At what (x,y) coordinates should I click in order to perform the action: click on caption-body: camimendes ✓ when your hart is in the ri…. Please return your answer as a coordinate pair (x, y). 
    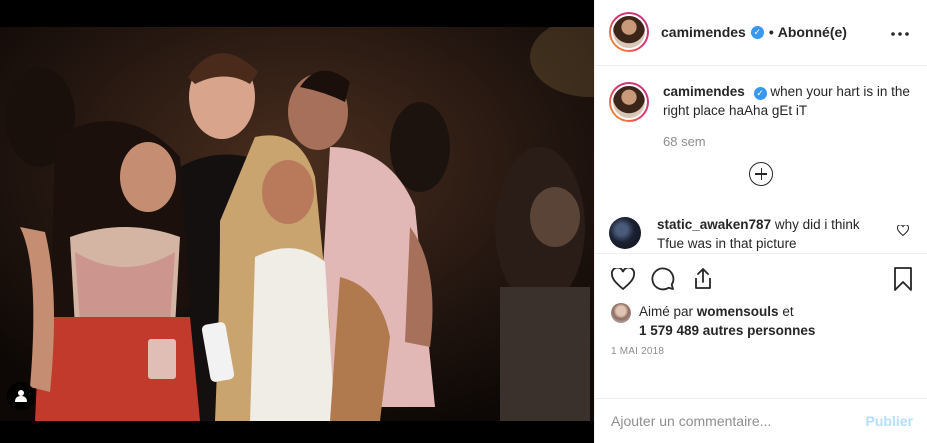
    Looking at the image, I should click on (788, 116).